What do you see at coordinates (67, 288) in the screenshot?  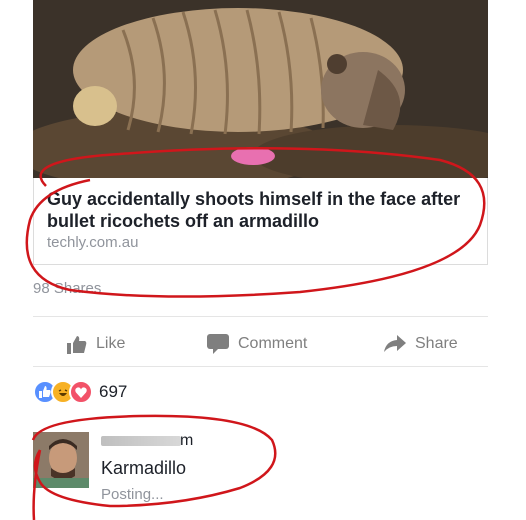 I see `shares-count: 98 Shares` at bounding box center [67, 288].